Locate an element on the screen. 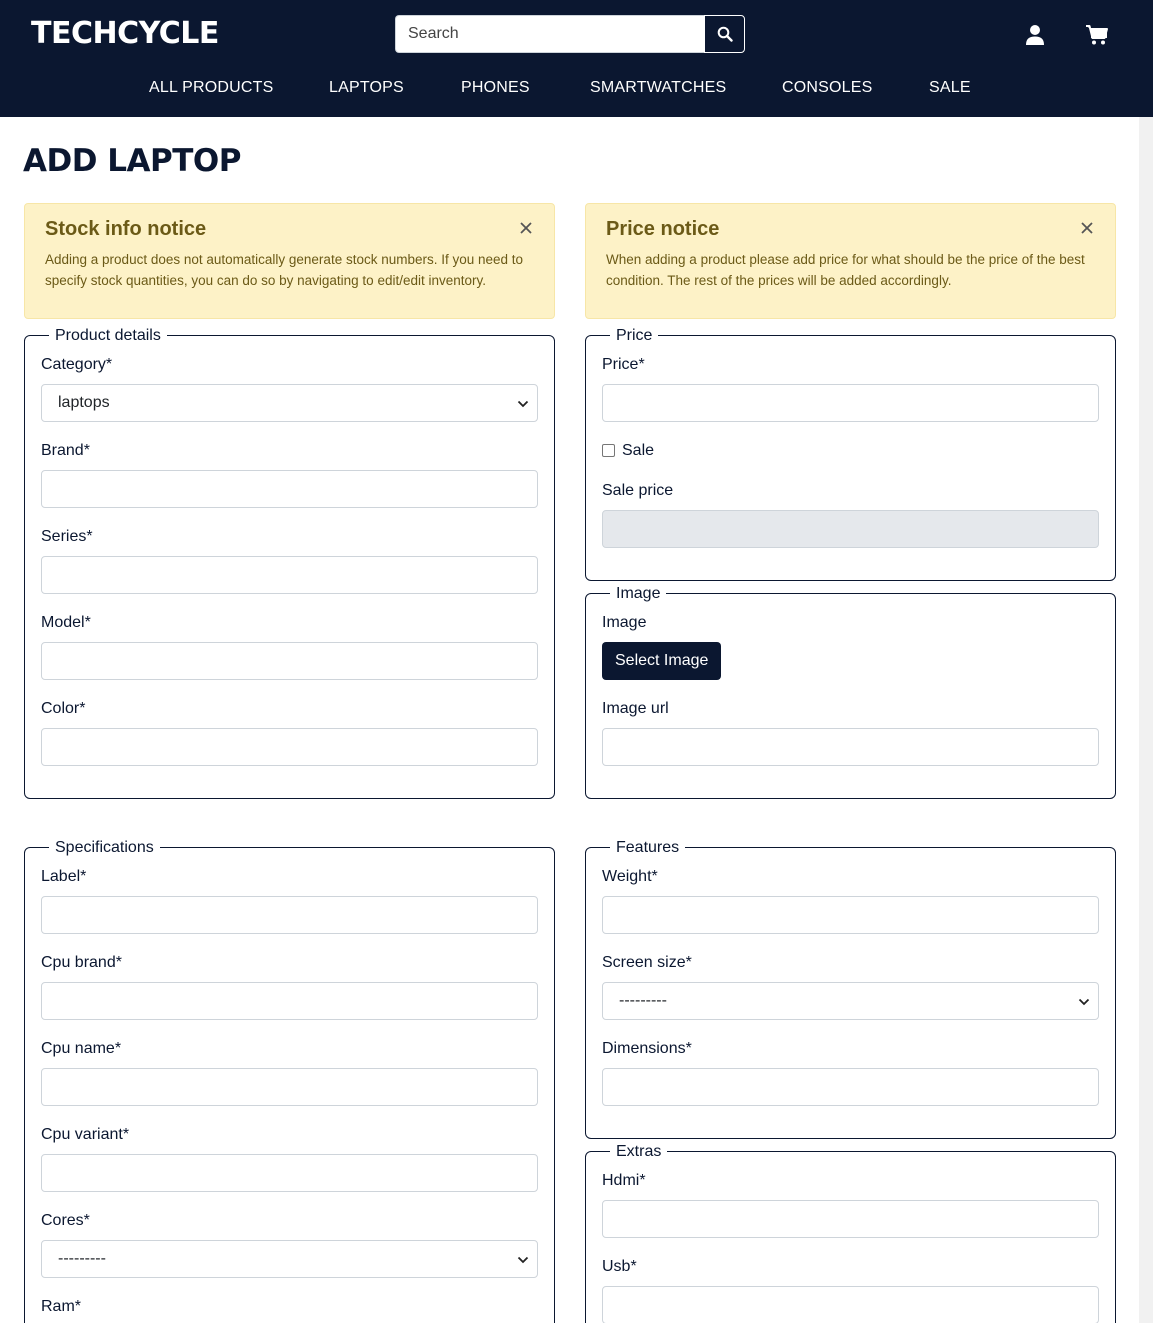 This screenshot has width=1153, height=1323. color-input is located at coordinates (289, 747).